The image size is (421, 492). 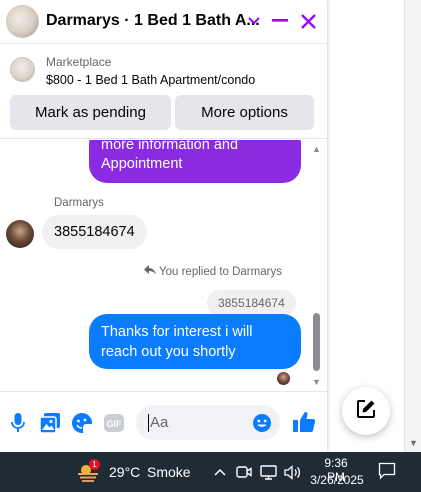 I want to click on listing-title: $800 - 1 Bed 1 Bath Apartment/condo, so click(x=150, y=80).